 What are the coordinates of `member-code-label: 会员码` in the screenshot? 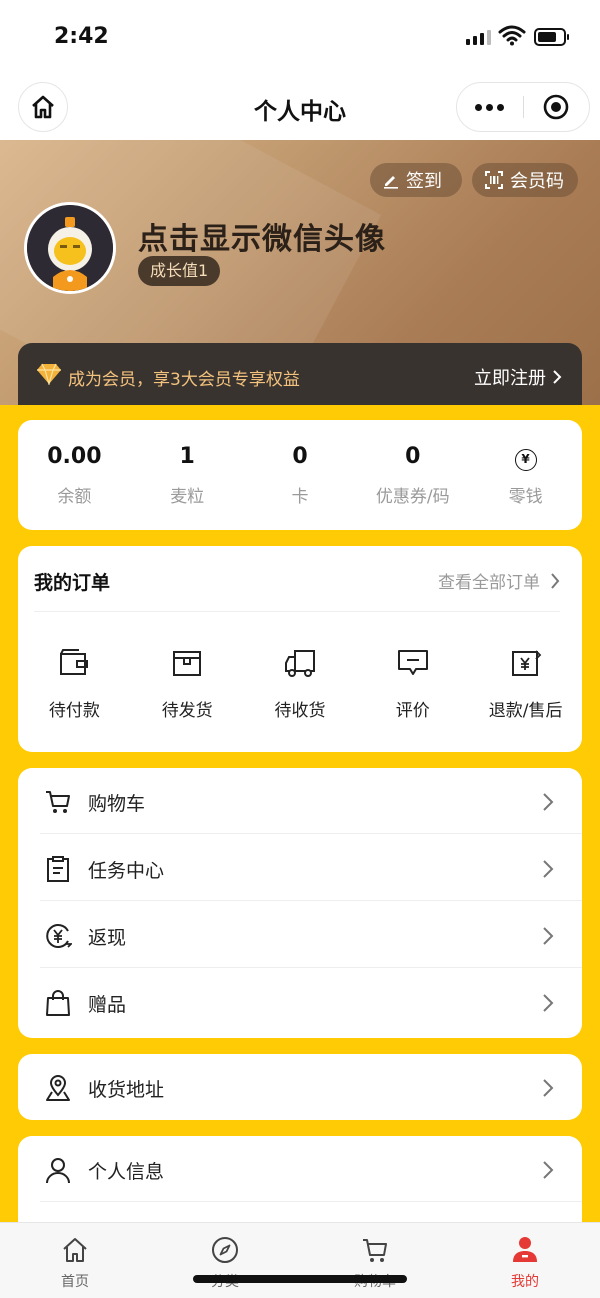 It's located at (537, 181).